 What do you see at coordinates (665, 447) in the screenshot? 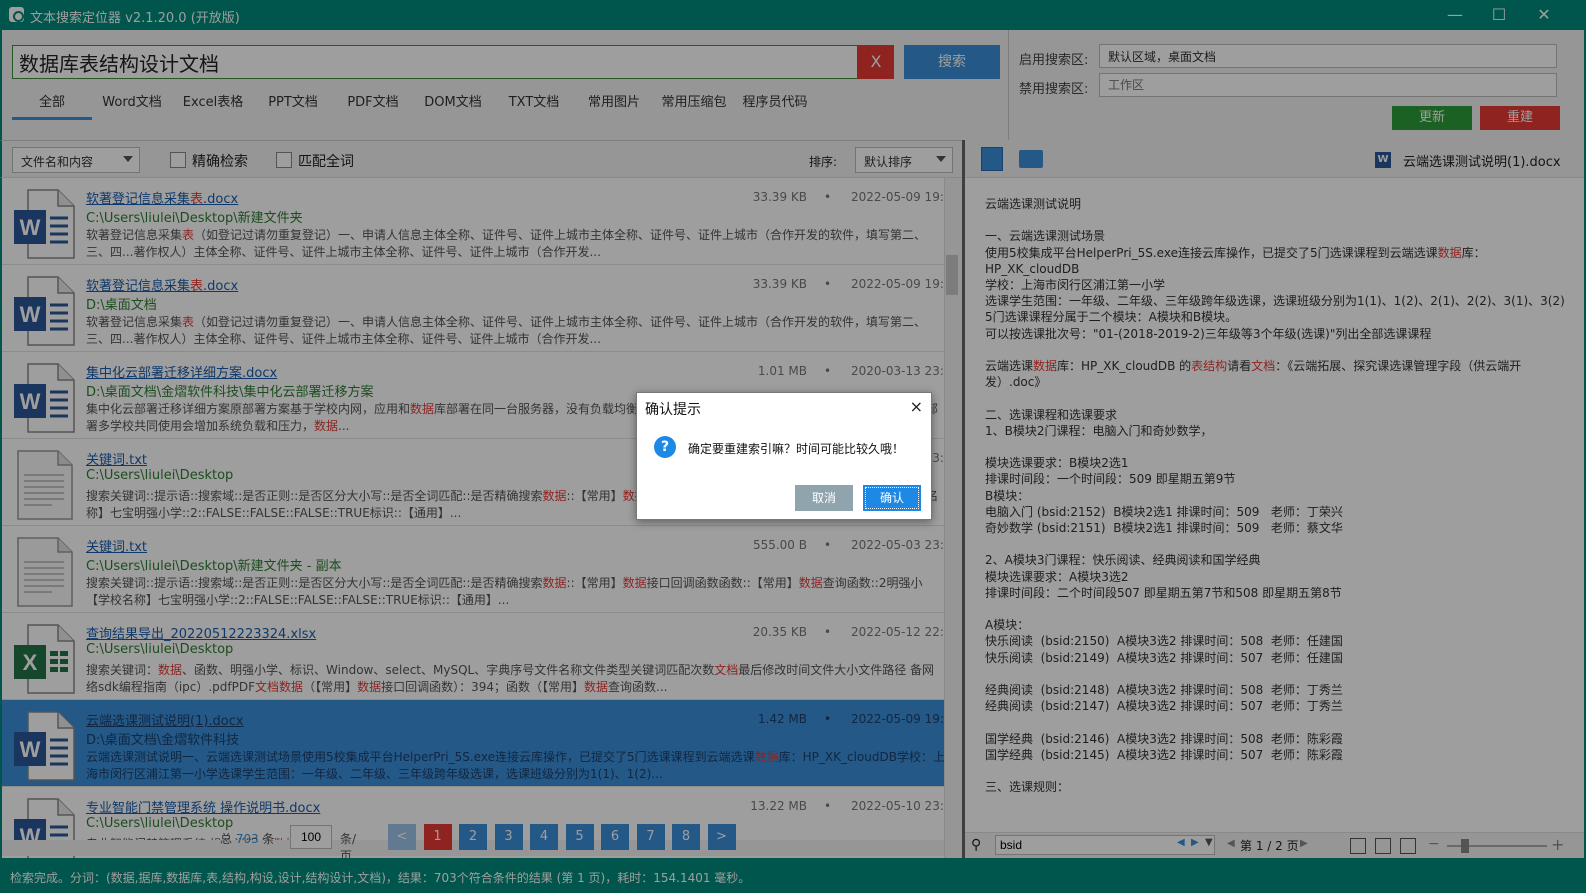
I see `question-icon: ?` at bounding box center [665, 447].